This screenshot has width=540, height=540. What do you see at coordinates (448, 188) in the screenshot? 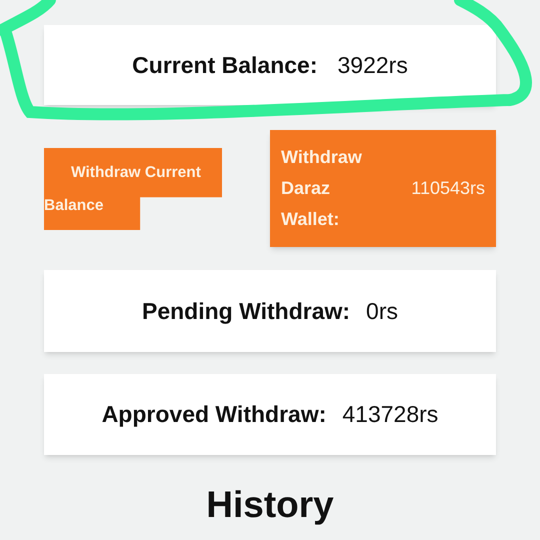
I see `wallet-value: 110543rs` at bounding box center [448, 188].